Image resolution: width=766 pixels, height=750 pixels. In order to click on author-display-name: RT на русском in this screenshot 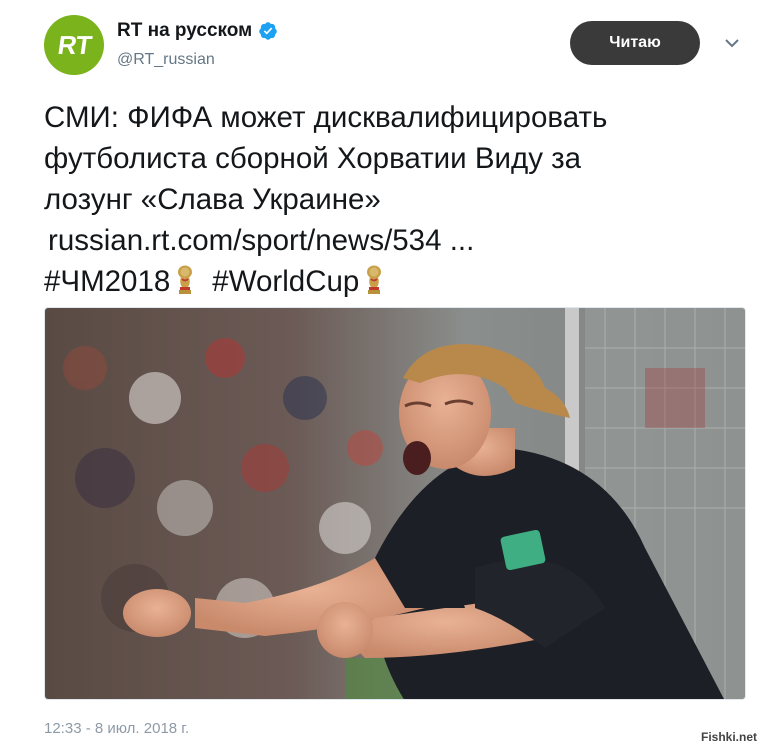, I will do `click(184, 31)`.